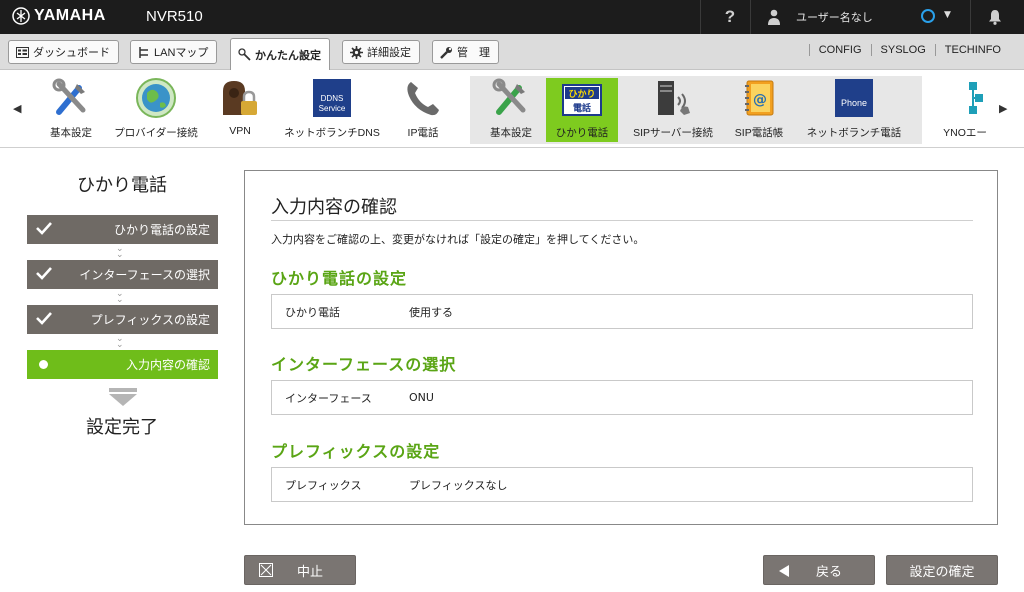  I want to click on section-title-interface: インターフェースの選択, so click(364, 364).